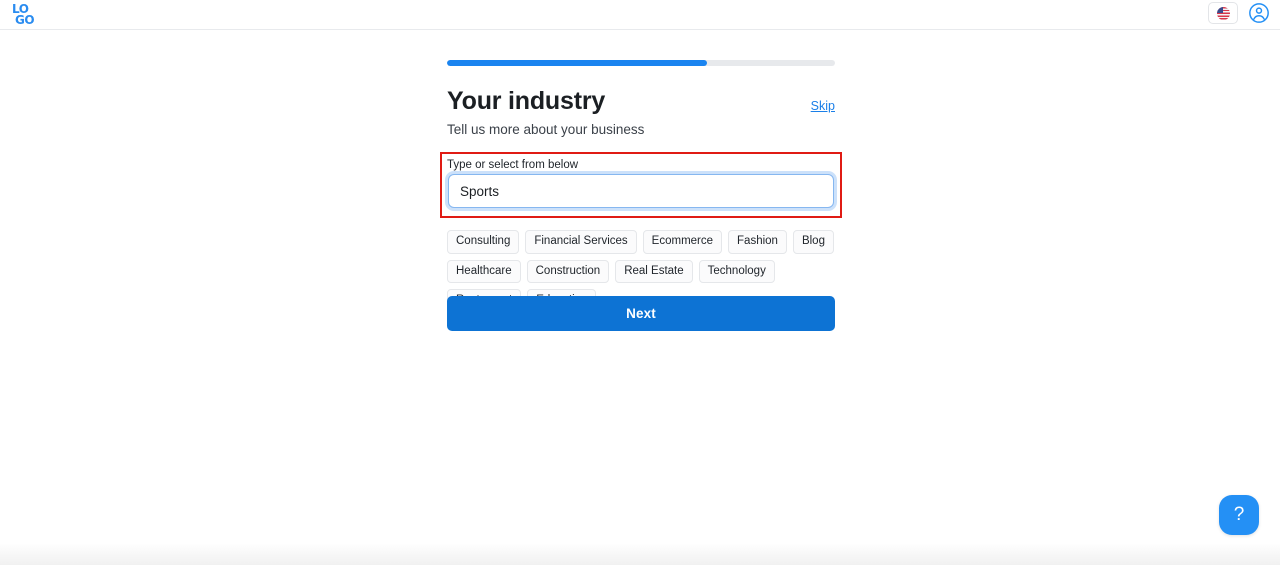 The height and width of the screenshot is (565, 1280). Describe the element at coordinates (823, 107) in the screenshot. I see `skip-link: Skip` at that location.